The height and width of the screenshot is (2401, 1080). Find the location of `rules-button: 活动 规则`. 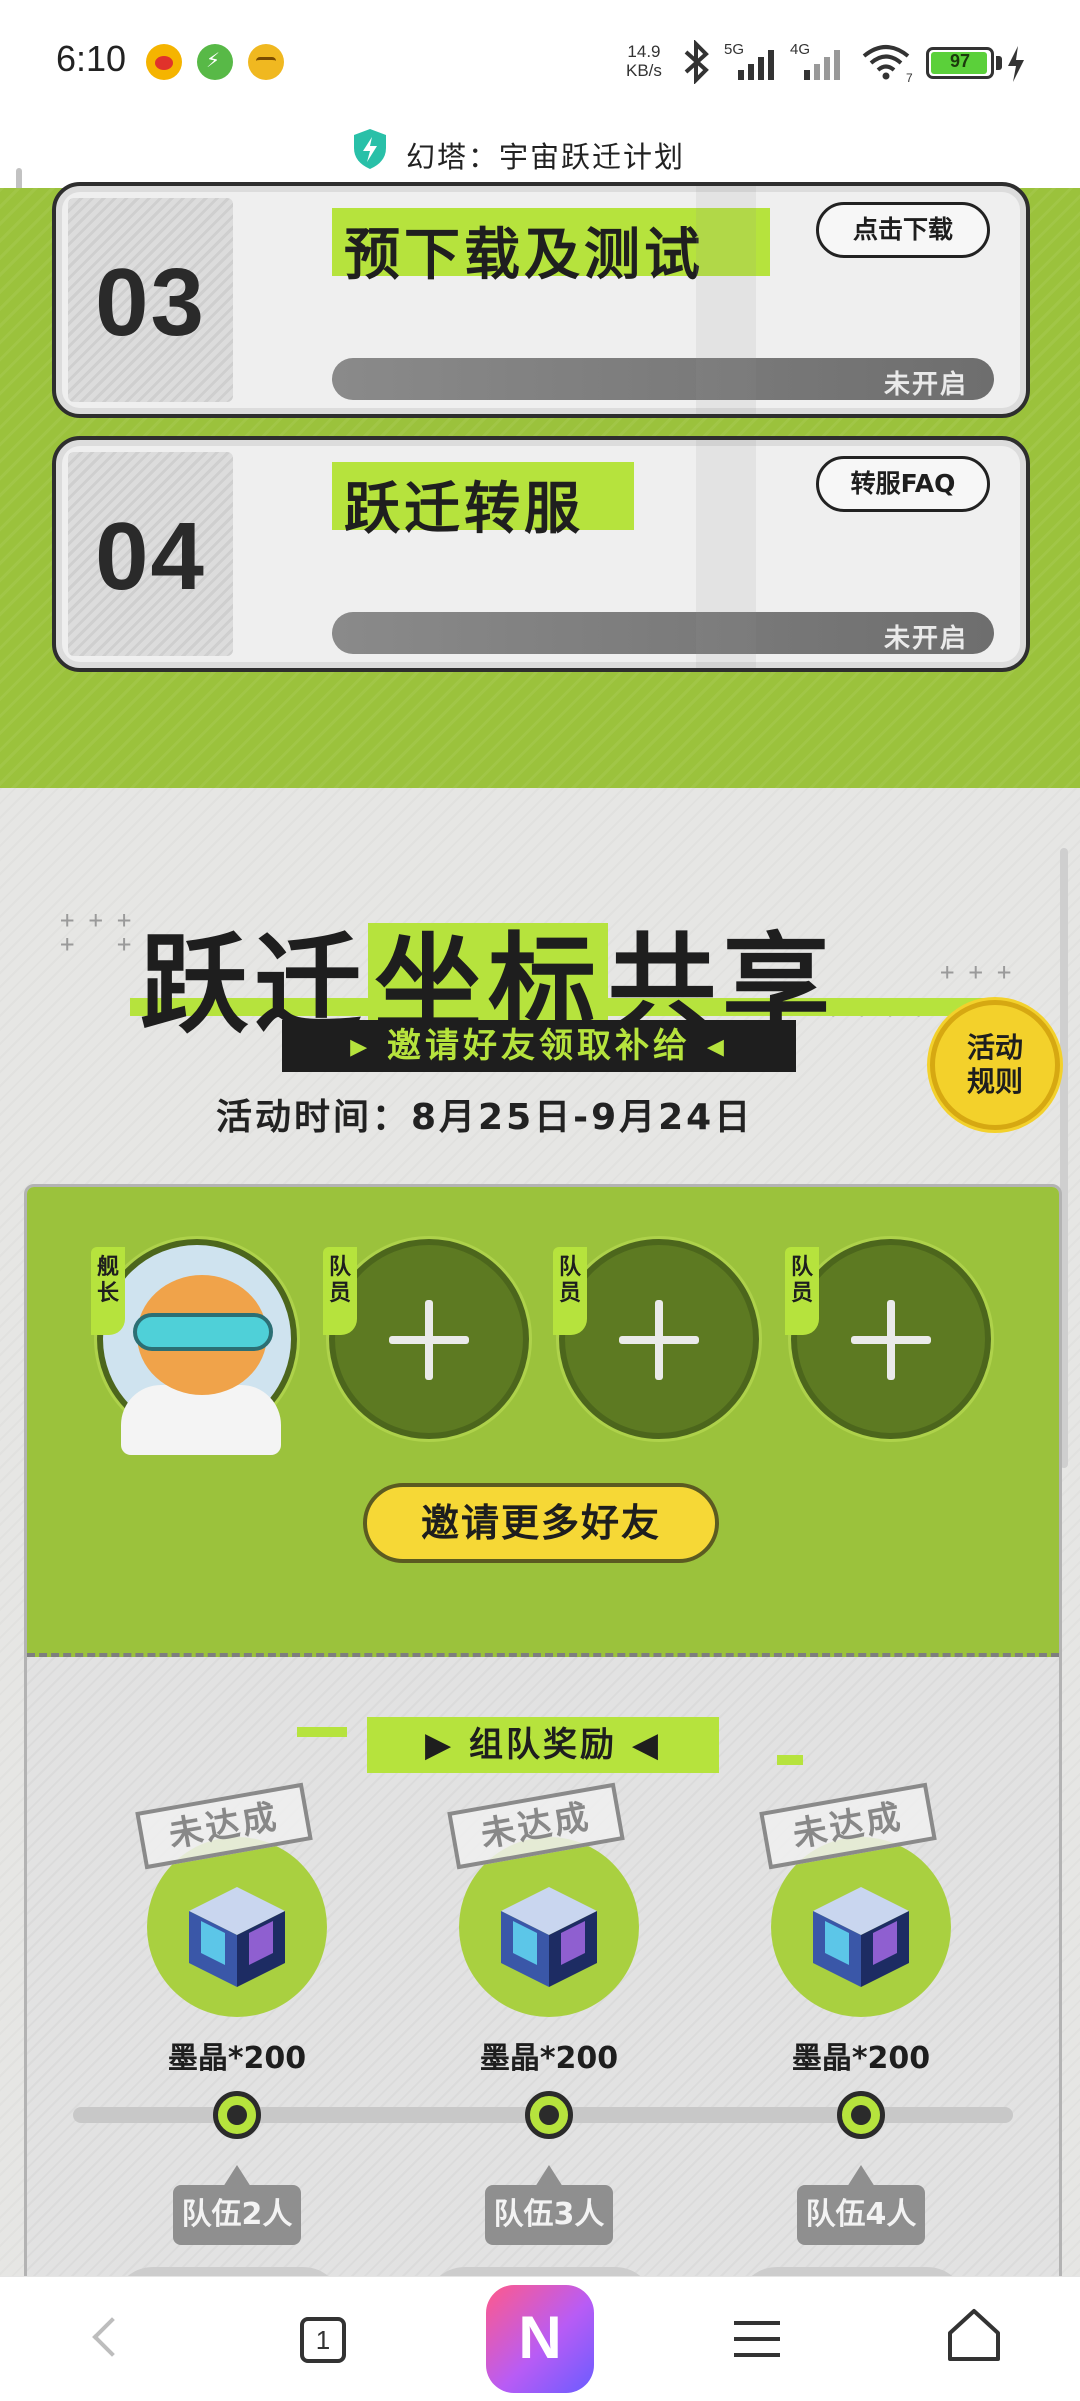

rules-button: 活动 规则 is located at coordinates (995, 1065).